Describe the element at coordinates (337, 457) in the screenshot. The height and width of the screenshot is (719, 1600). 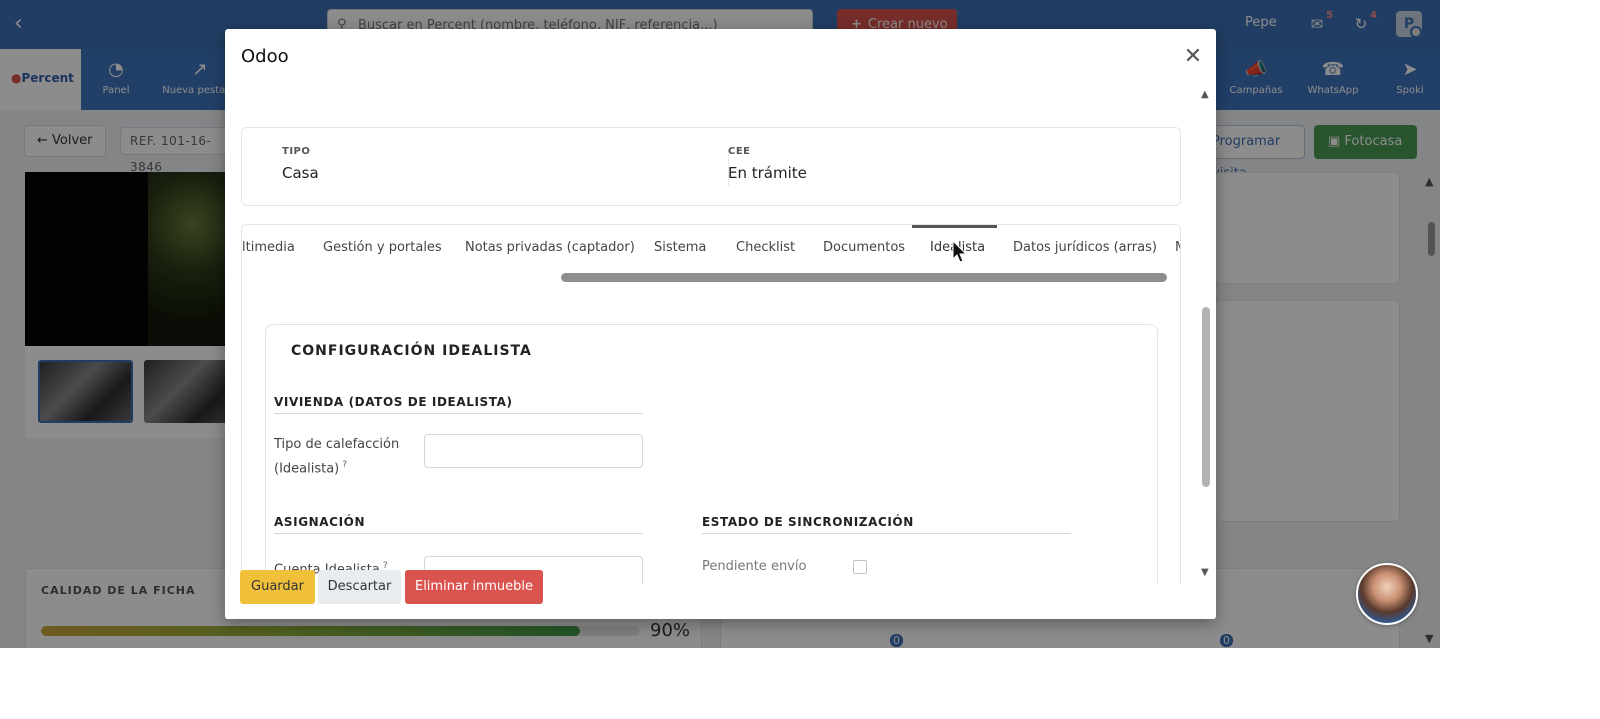
I see `calefaccion-label-text: Tipo de calefacción (Idealista)` at that location.